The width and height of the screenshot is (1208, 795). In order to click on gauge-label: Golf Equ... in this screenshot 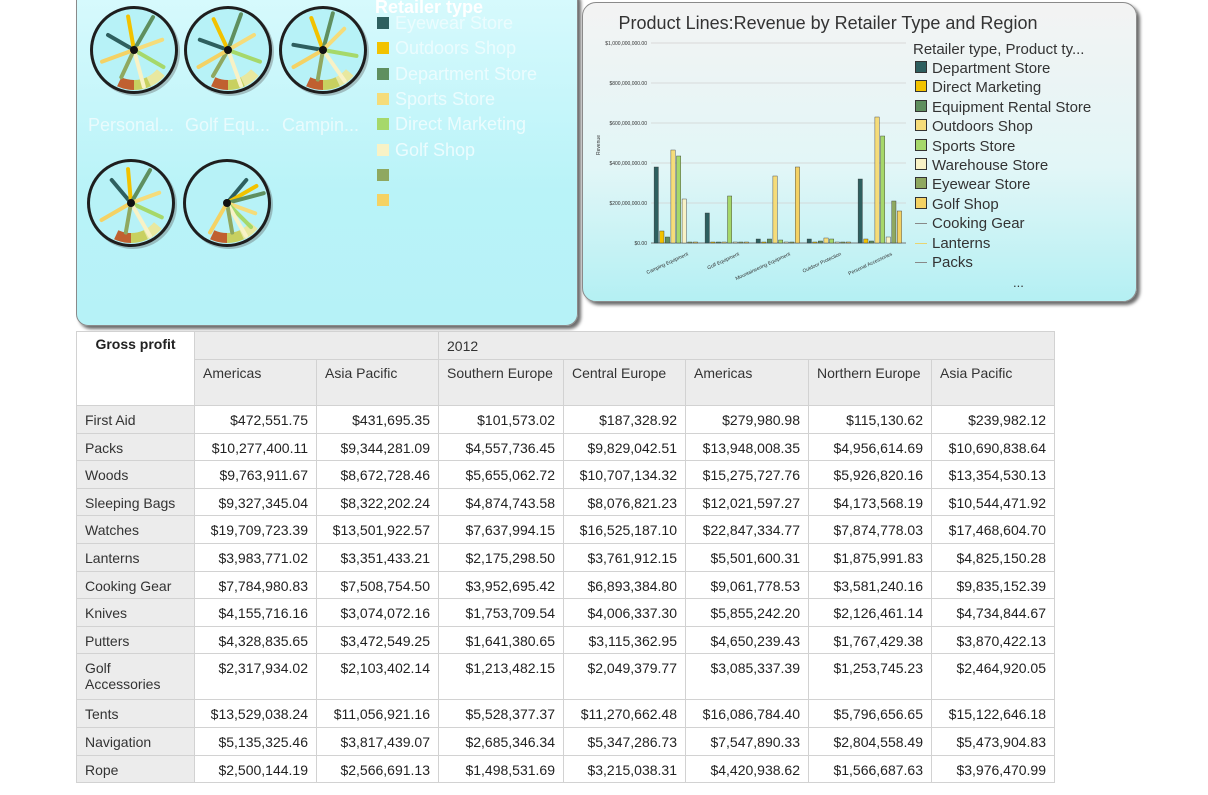, I will do `click(228, 125)`.